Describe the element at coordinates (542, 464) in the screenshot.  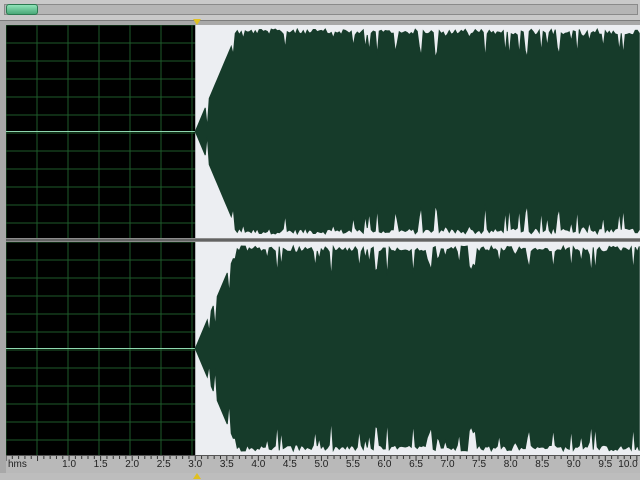
I see `ruler-tick-label: 8.5` at that location.